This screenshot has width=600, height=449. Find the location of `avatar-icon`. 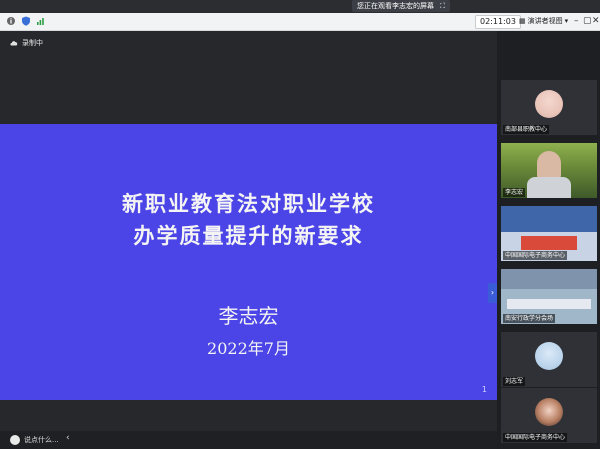

avatar-icon is located at coordinates (15, 440).